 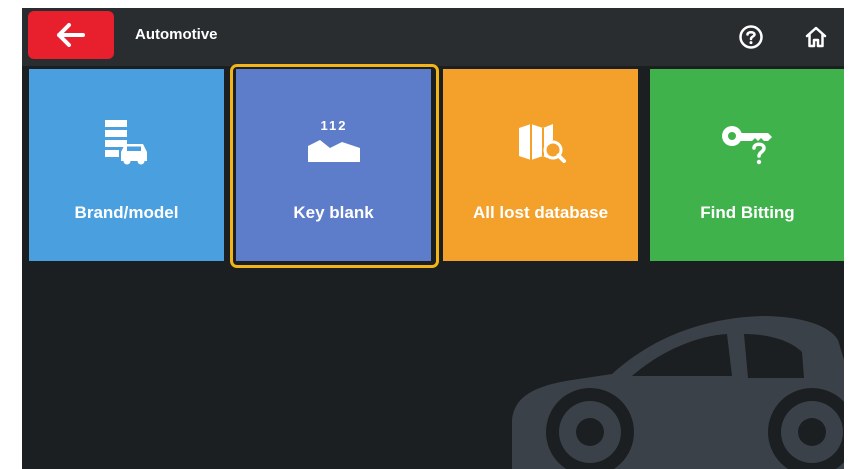 What do you see at coordinates (540, 143) in the screenshot?
I see `database-search-icon` at bounding box center [540, 143].